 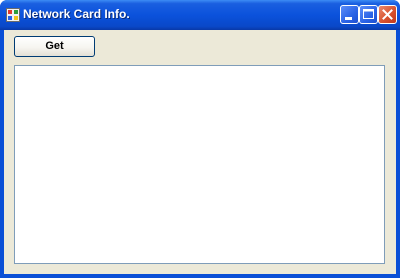 What do you see at coordinates (13, 14) in the screenshot?
I see `app-window-icon` at bounding box center [13, 14].